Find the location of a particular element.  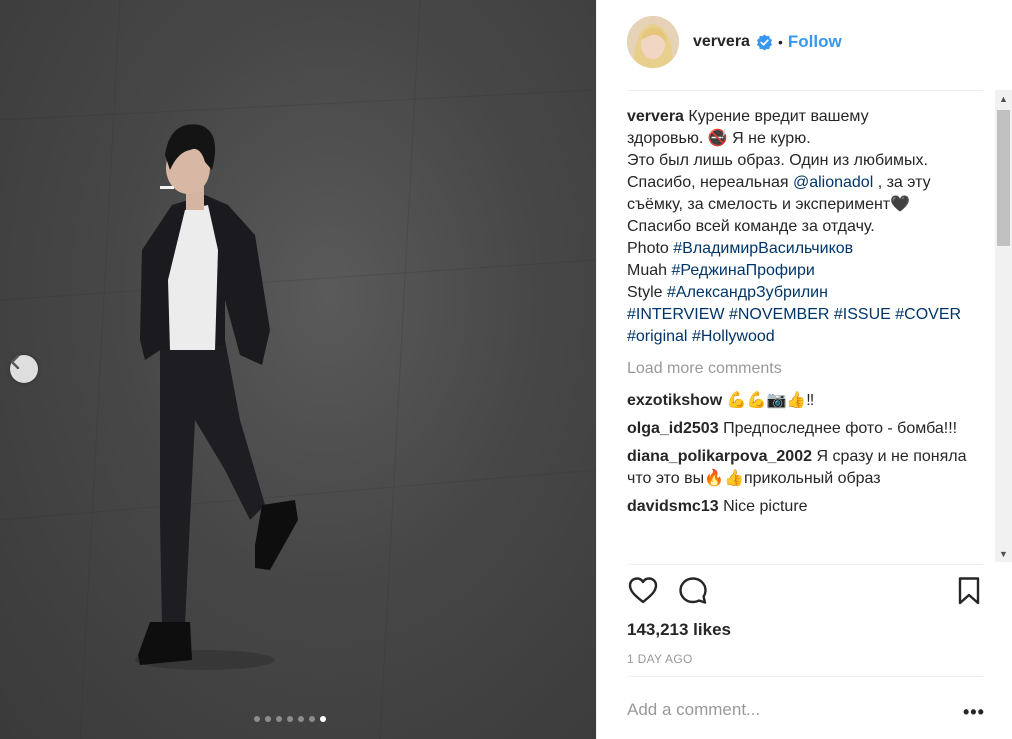

carousel-indicator is located at coordinates (290, 719).